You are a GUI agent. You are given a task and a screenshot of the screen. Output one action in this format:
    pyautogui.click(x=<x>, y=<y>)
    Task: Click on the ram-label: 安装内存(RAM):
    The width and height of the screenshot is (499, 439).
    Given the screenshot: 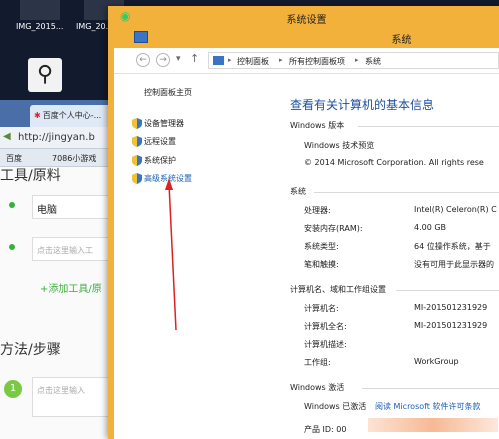 What is the action you would take?
    pyautogui.click(x=333, y=228)
    